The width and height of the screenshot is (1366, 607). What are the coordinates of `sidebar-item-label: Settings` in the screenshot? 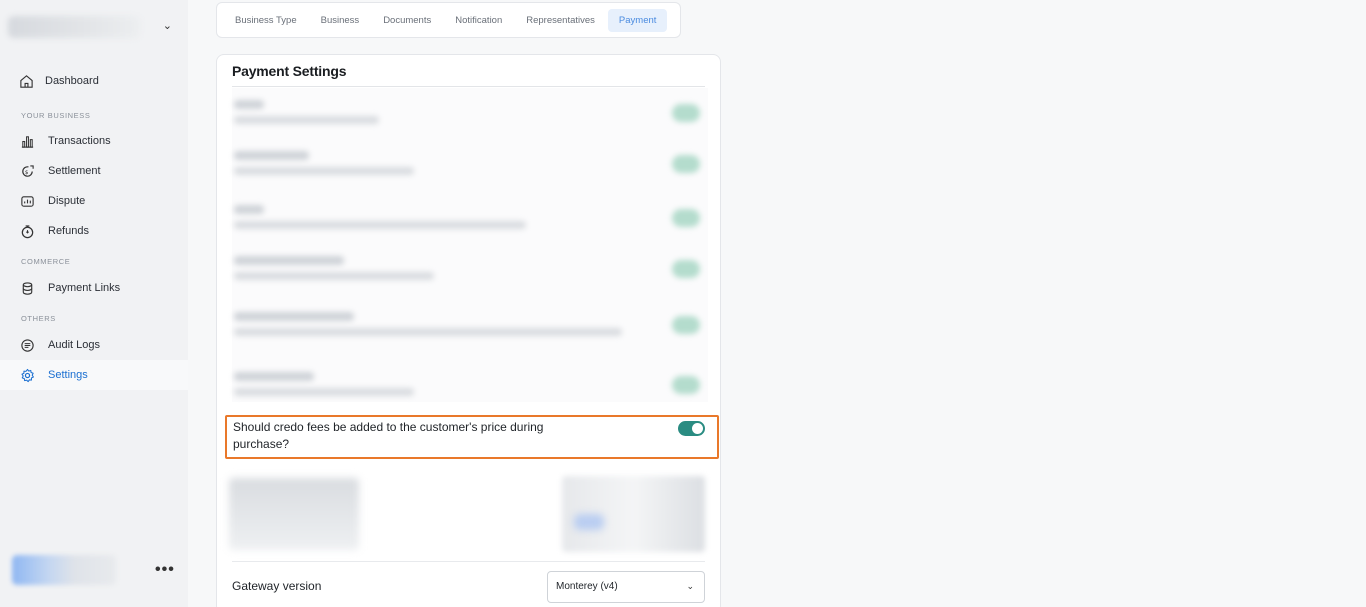 It's located at (68, 375).